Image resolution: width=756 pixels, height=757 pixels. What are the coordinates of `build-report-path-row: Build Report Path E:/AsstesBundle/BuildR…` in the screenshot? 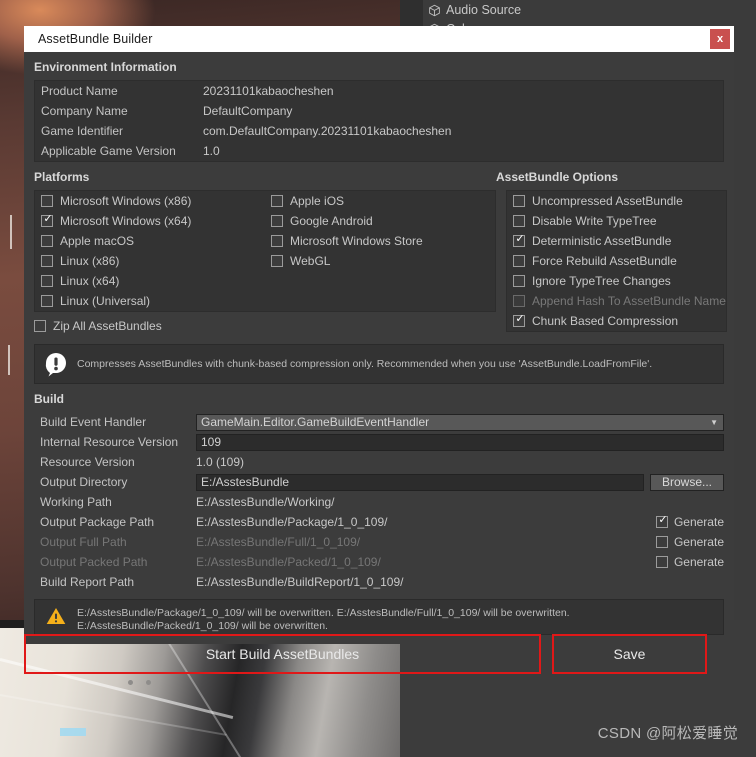 It's located at (379, 582).